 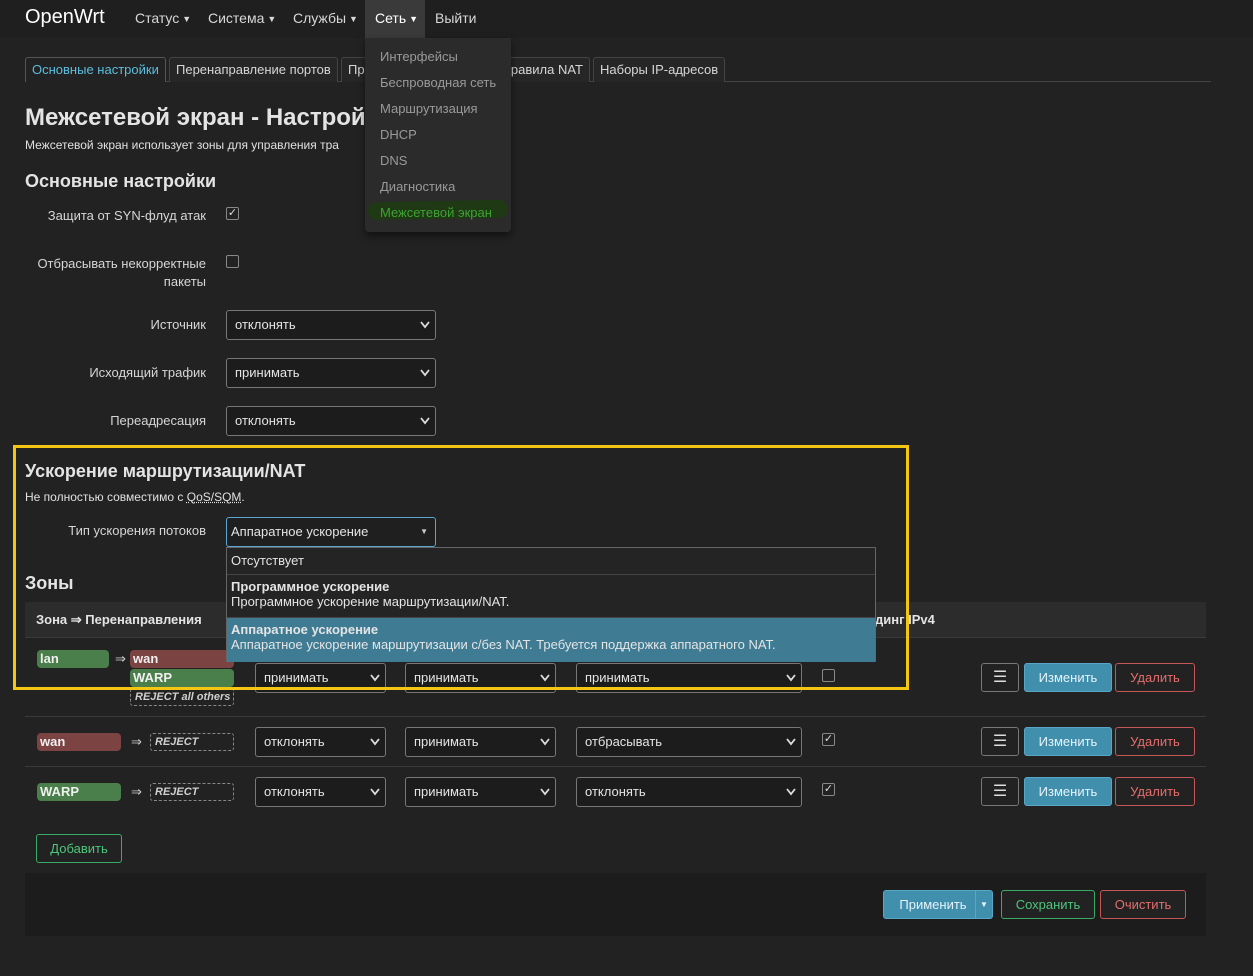 What do you see at coordinates (320, 742) in the screenshot?
I see `zone-wan-input-select: отклонять` at bounding box center [320, 742].